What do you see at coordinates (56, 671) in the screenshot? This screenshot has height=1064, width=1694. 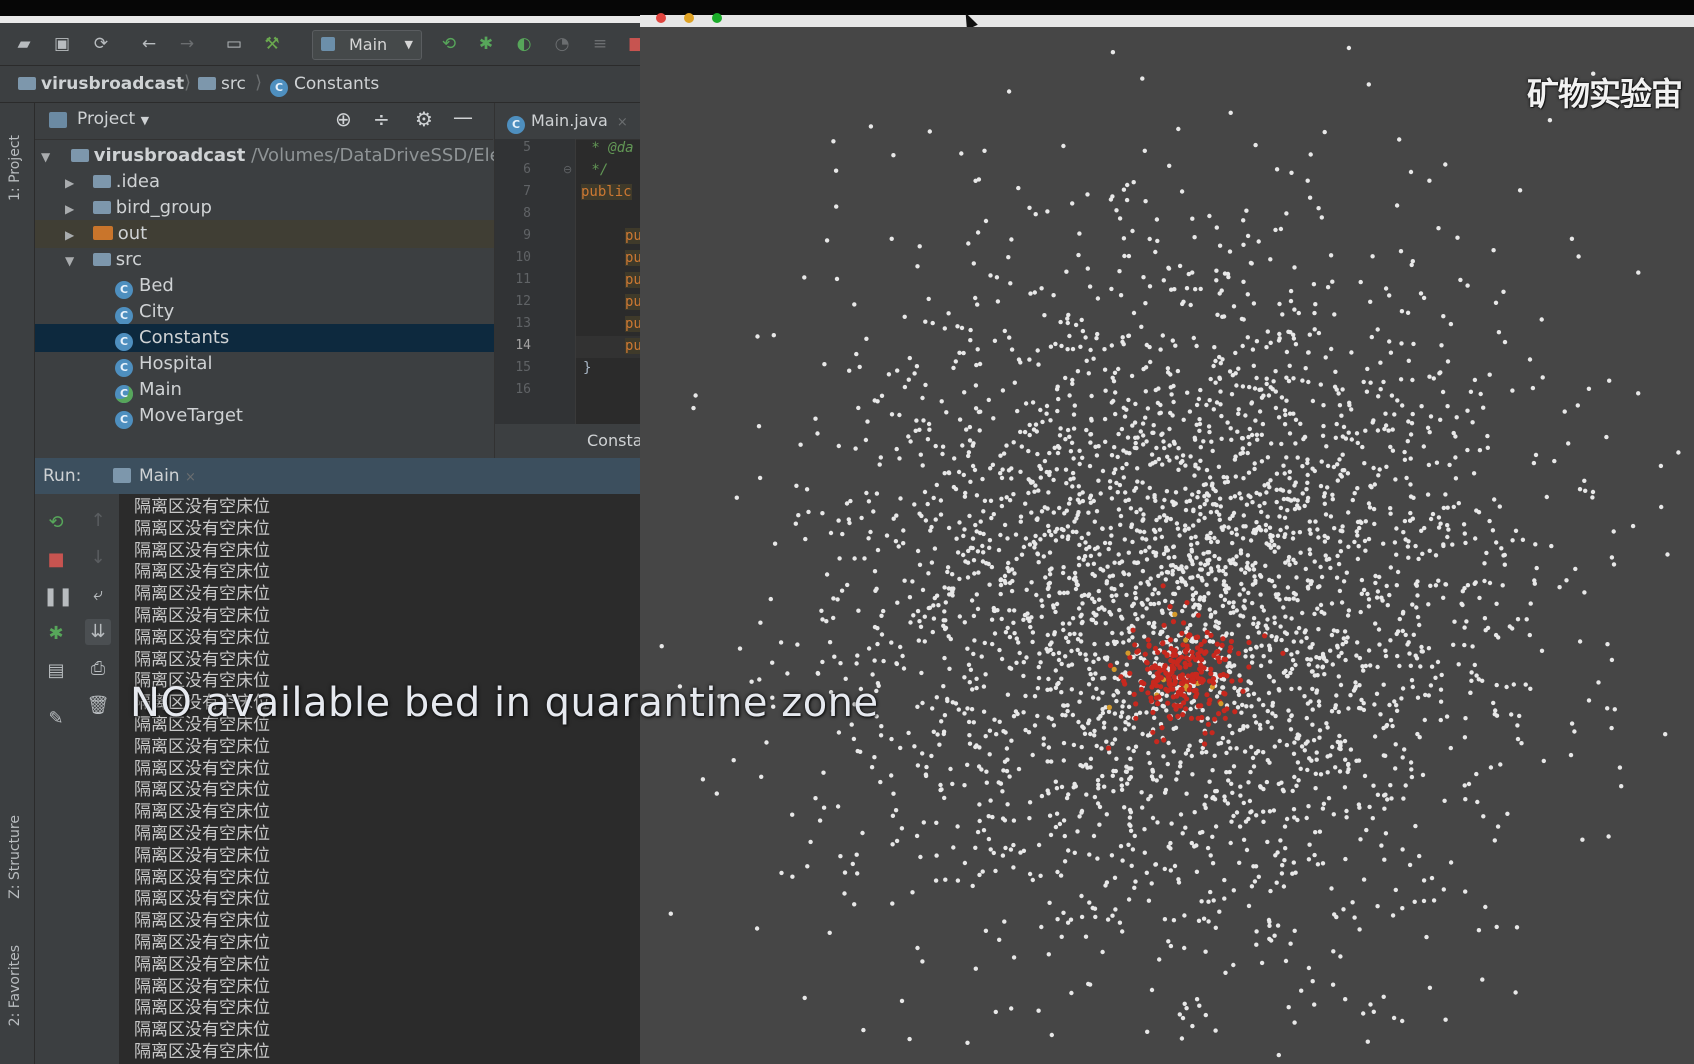 I see `layout-icon: ▤` at bounding box center [56, 671].